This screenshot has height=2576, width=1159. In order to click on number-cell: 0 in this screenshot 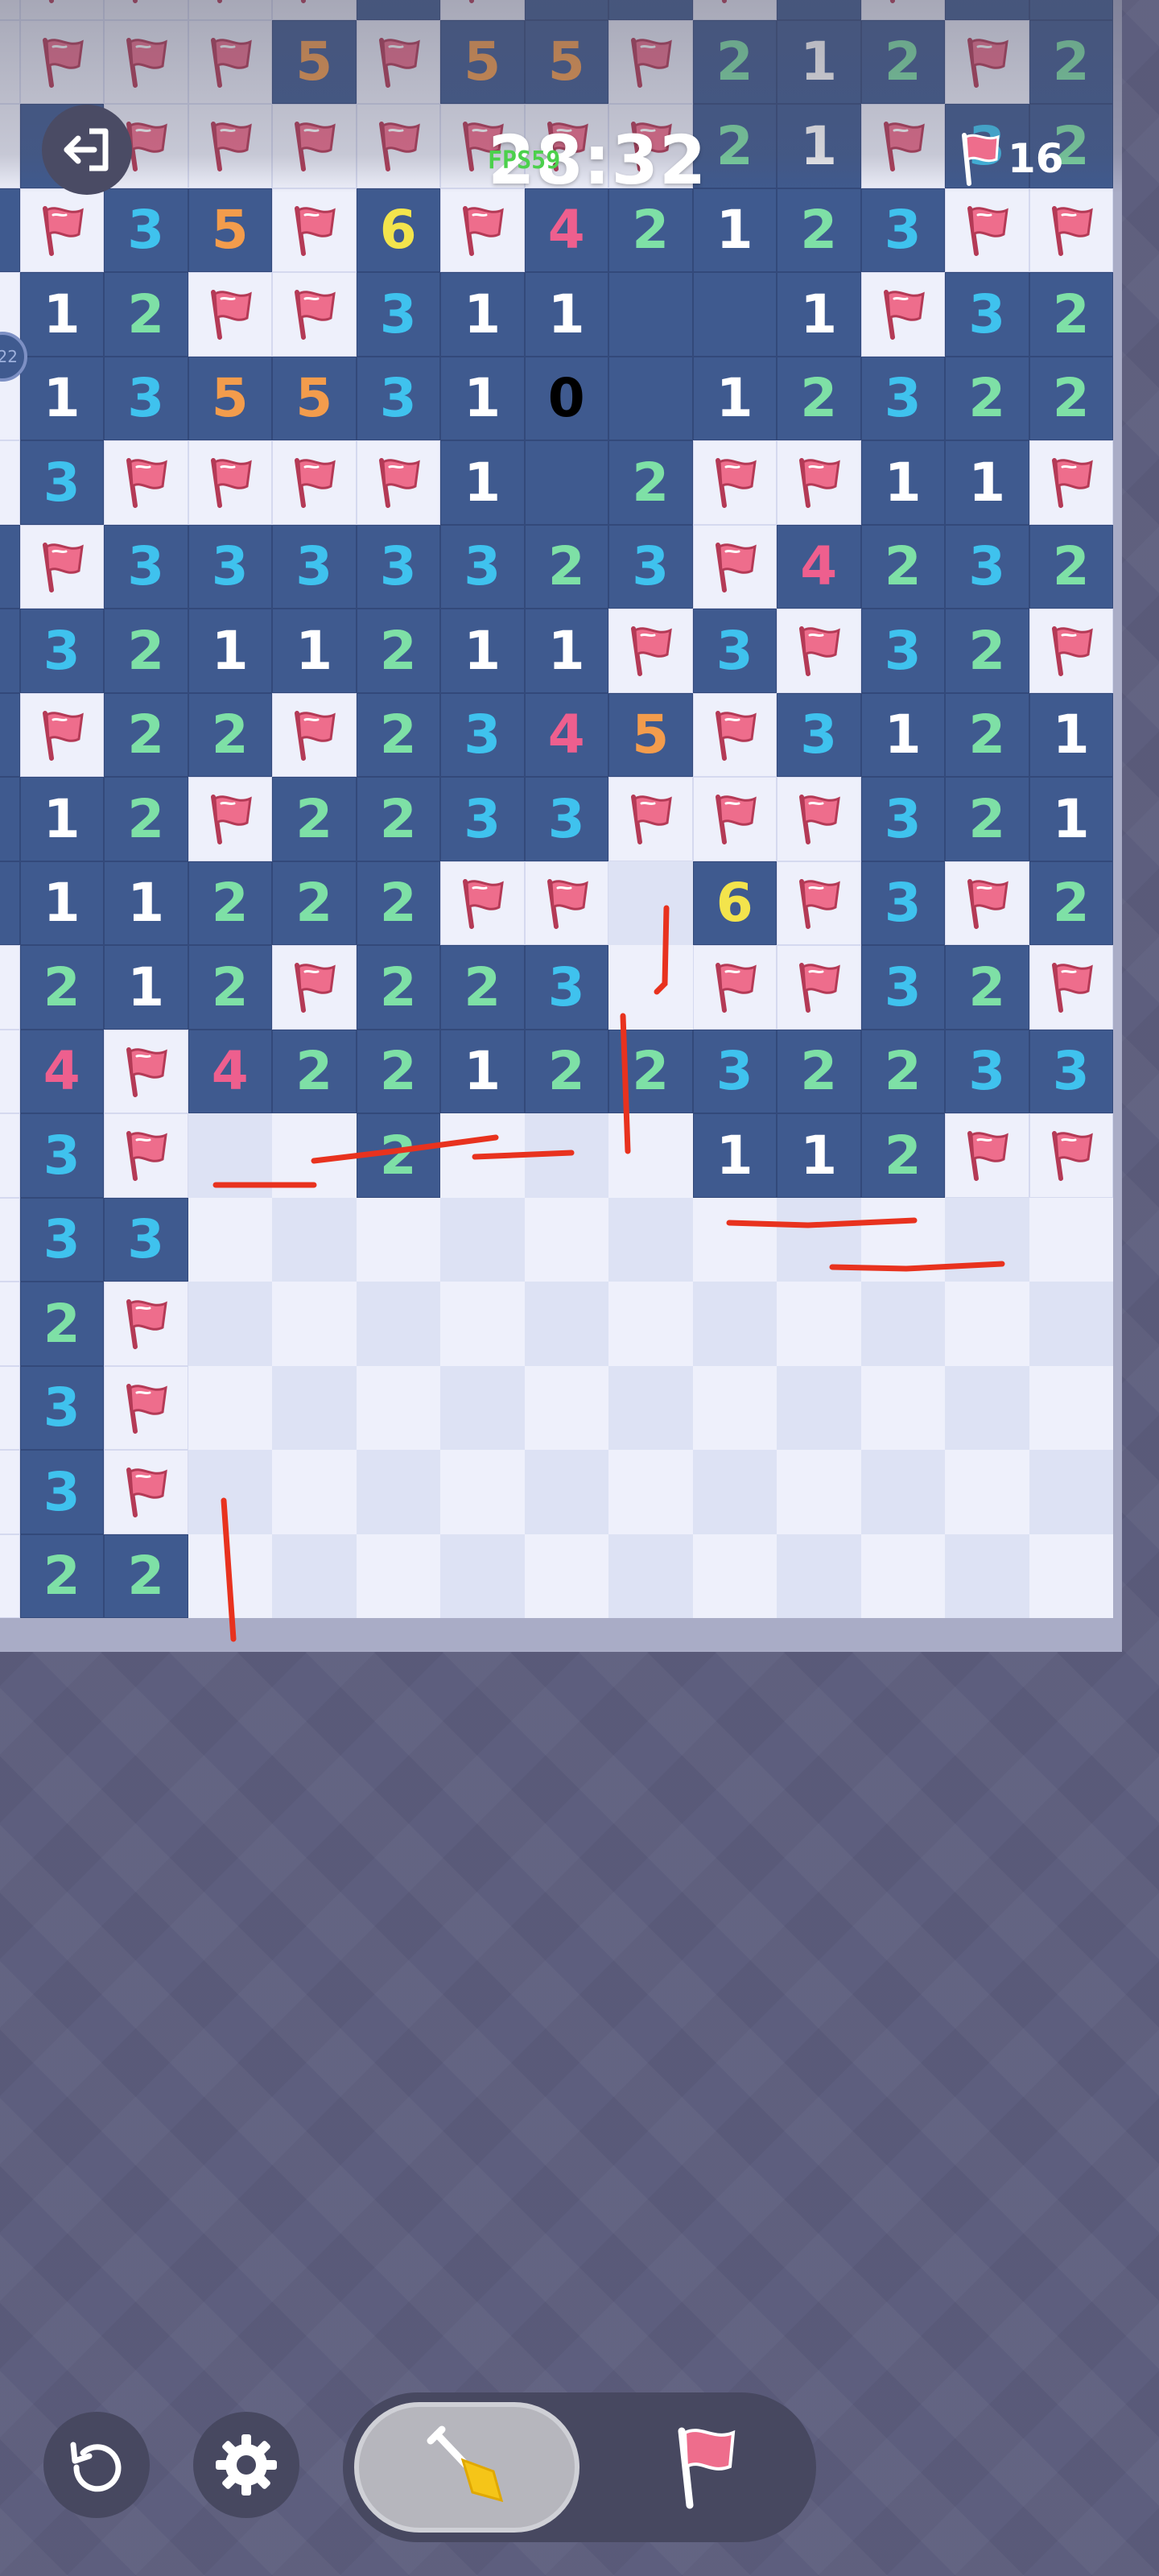, I will do `click(566, 398)`.